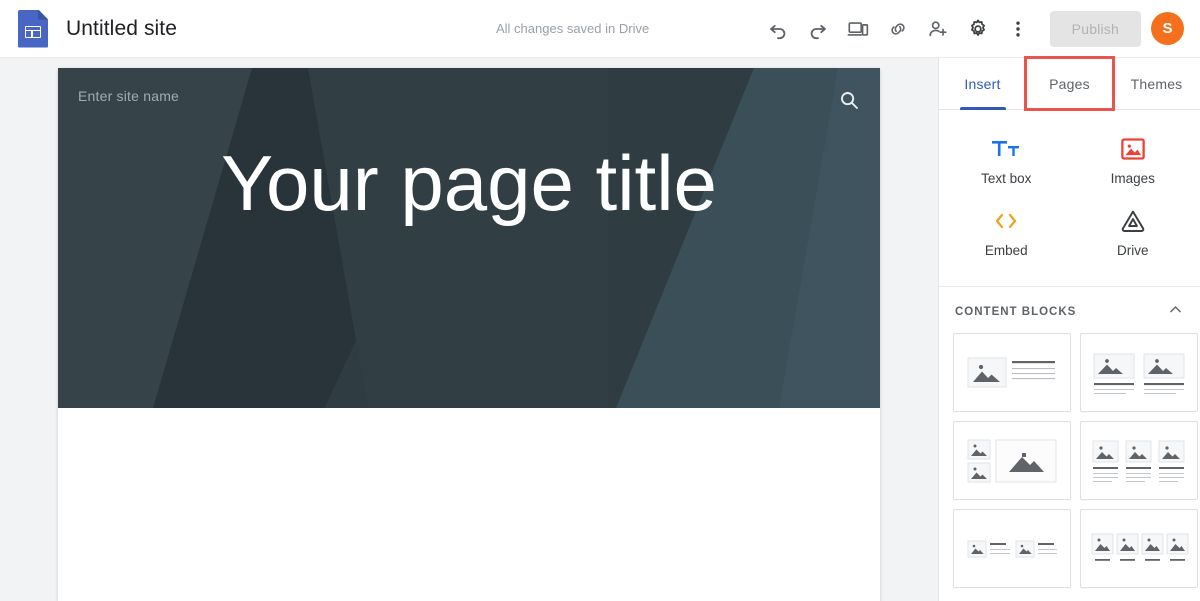  What do you see at coordinates (849, 104) in the screenshot?
I see `search-icon` at bounding box center [849, 104].